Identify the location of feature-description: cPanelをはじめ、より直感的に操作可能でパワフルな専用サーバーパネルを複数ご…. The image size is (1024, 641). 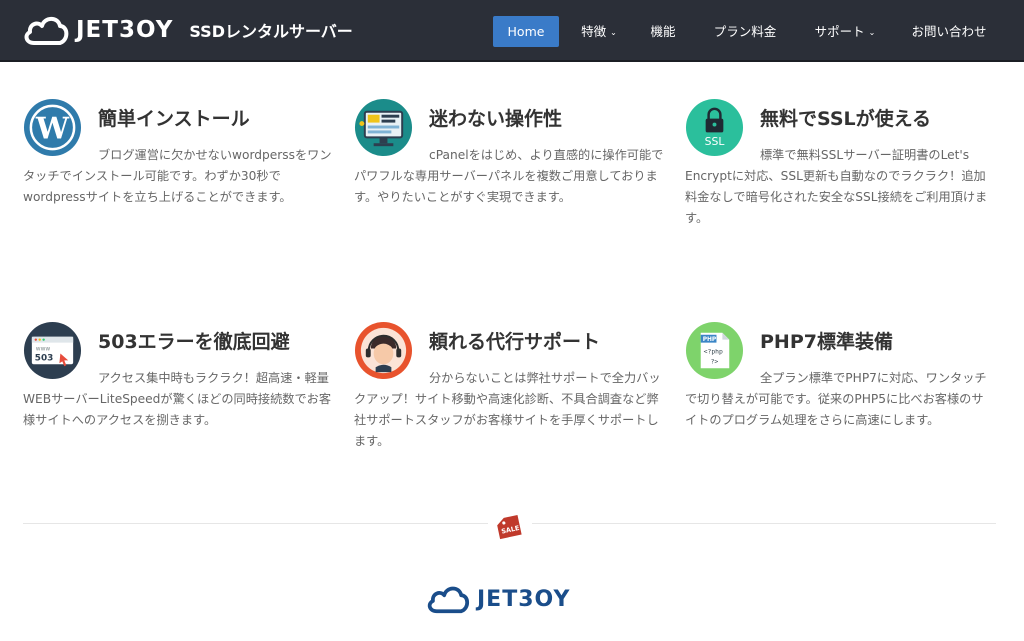
(509, 176).